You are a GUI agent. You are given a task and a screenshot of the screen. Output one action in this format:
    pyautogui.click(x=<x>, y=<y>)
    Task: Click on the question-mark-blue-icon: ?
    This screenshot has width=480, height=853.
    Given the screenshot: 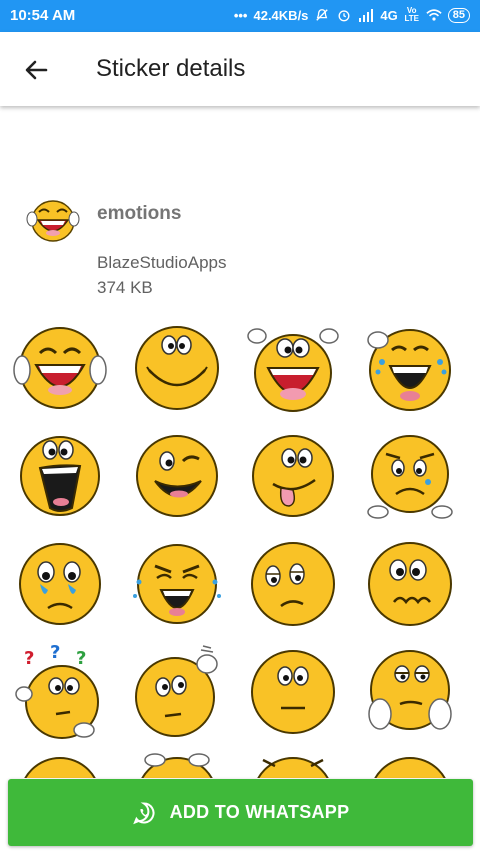 What is the action you would take?
    pyautogui.click(x=55, y=652)
    